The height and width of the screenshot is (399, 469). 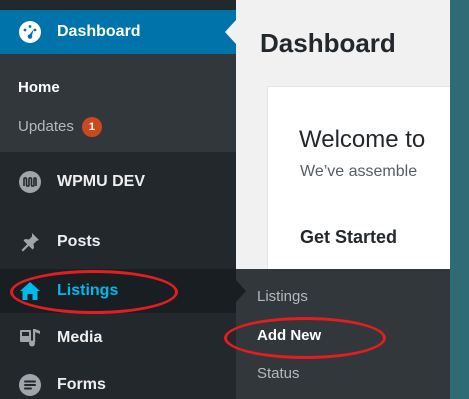 What do you see at coordinates (359, 171) in the screenshot?
I see `welcome-subtitle: We’ve assemble` at bounding box center [359, 171].